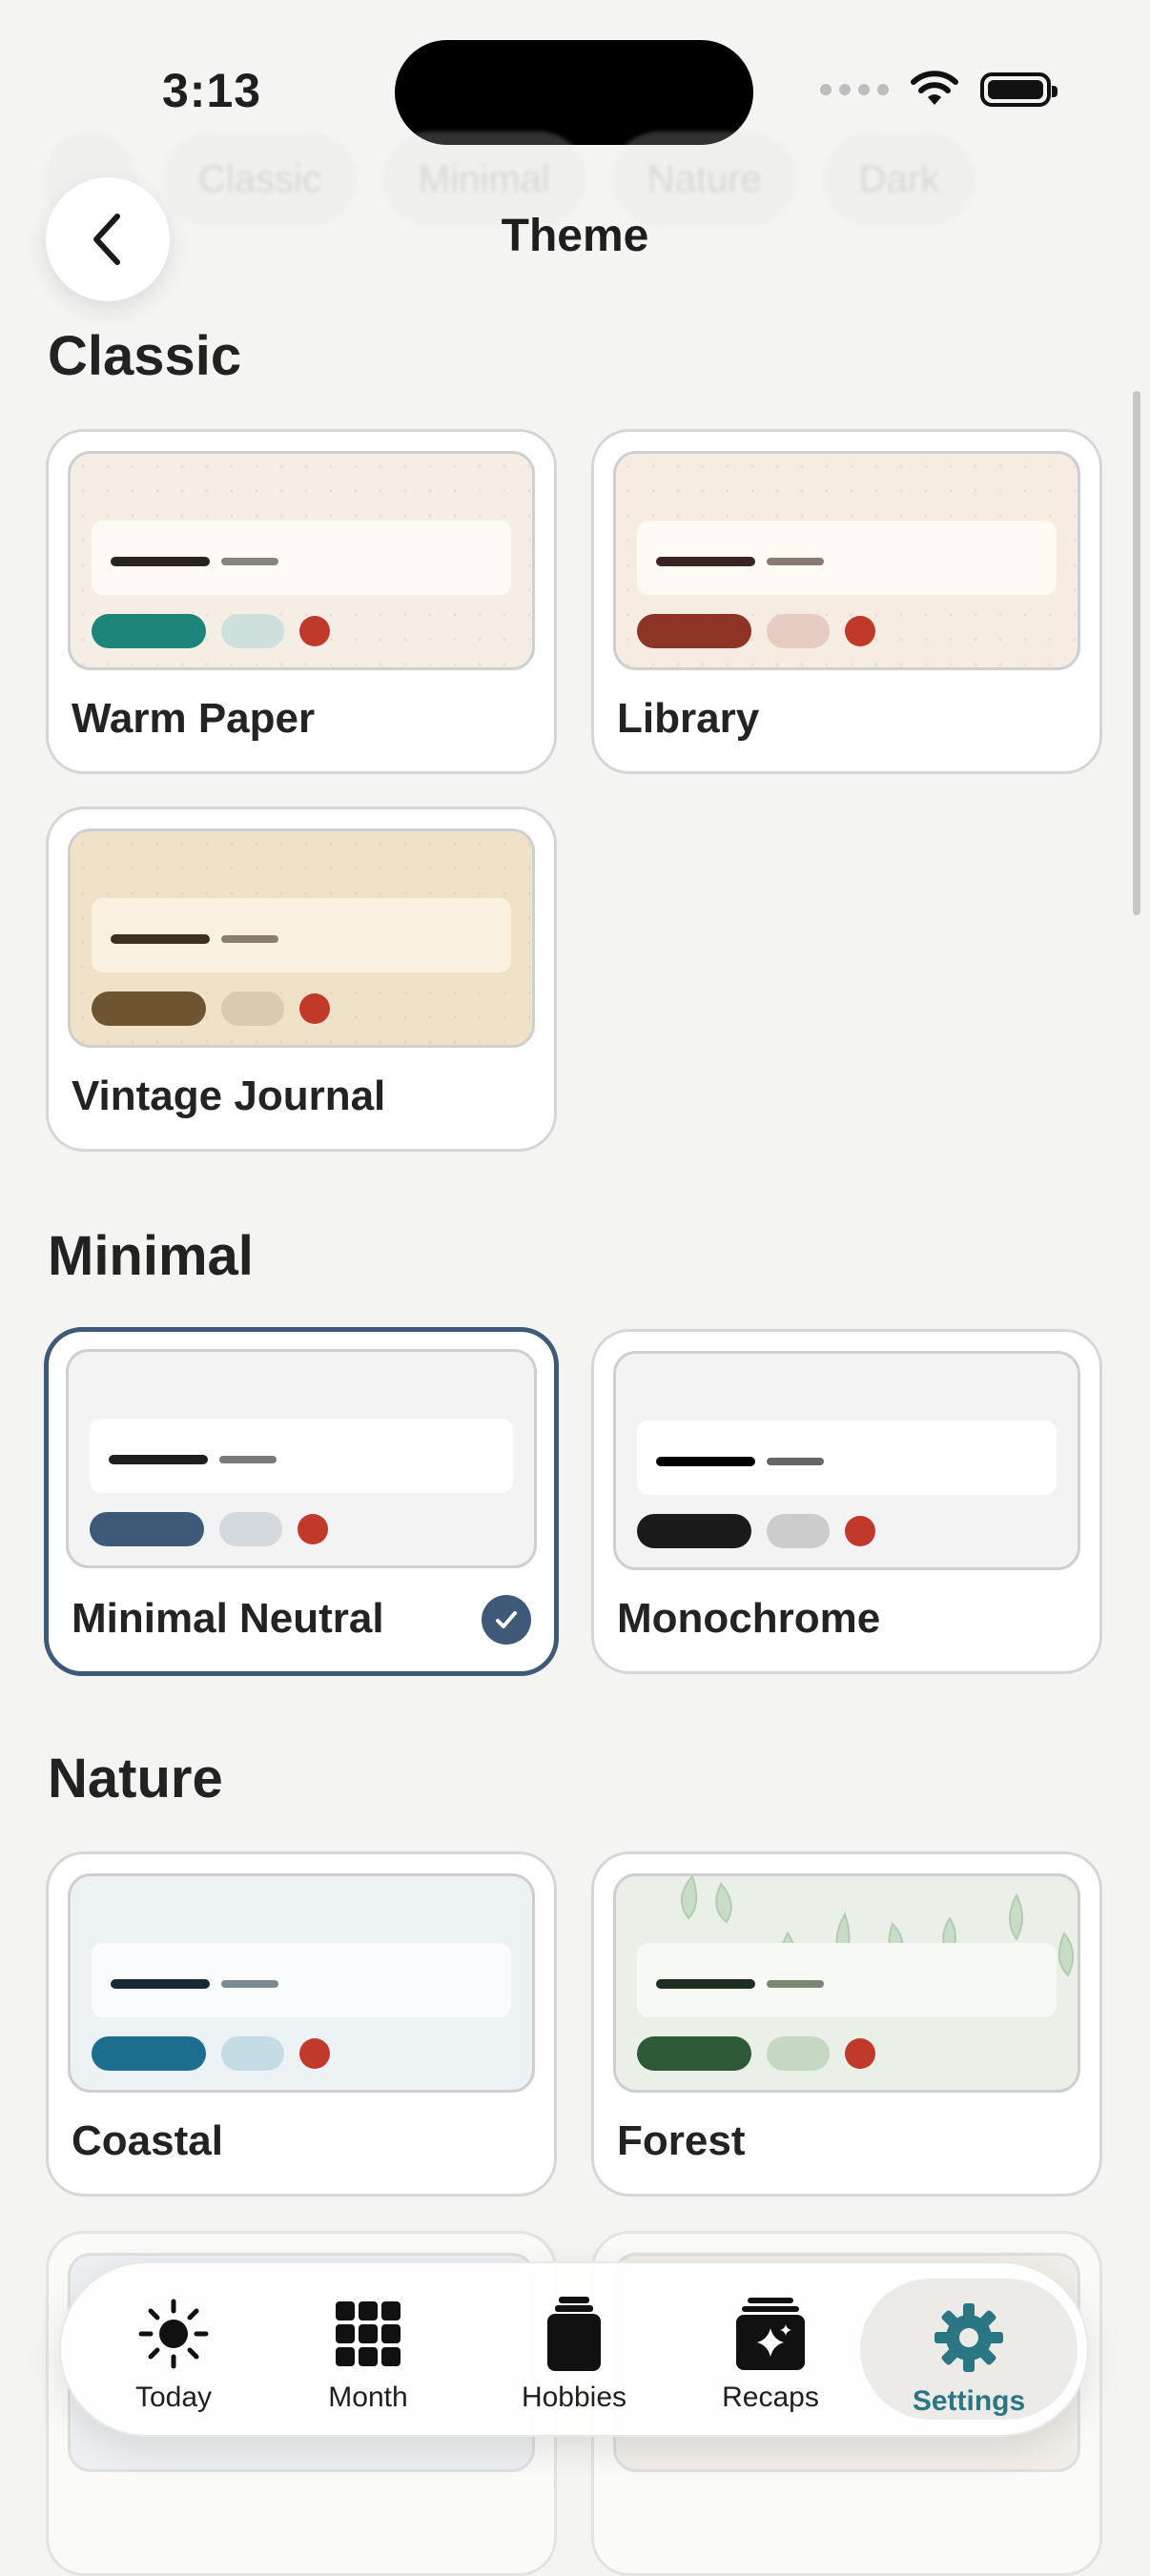 The image size is (1150, 2576). I want to click on theme-name: Vintage Journal, so click(229, 1096).